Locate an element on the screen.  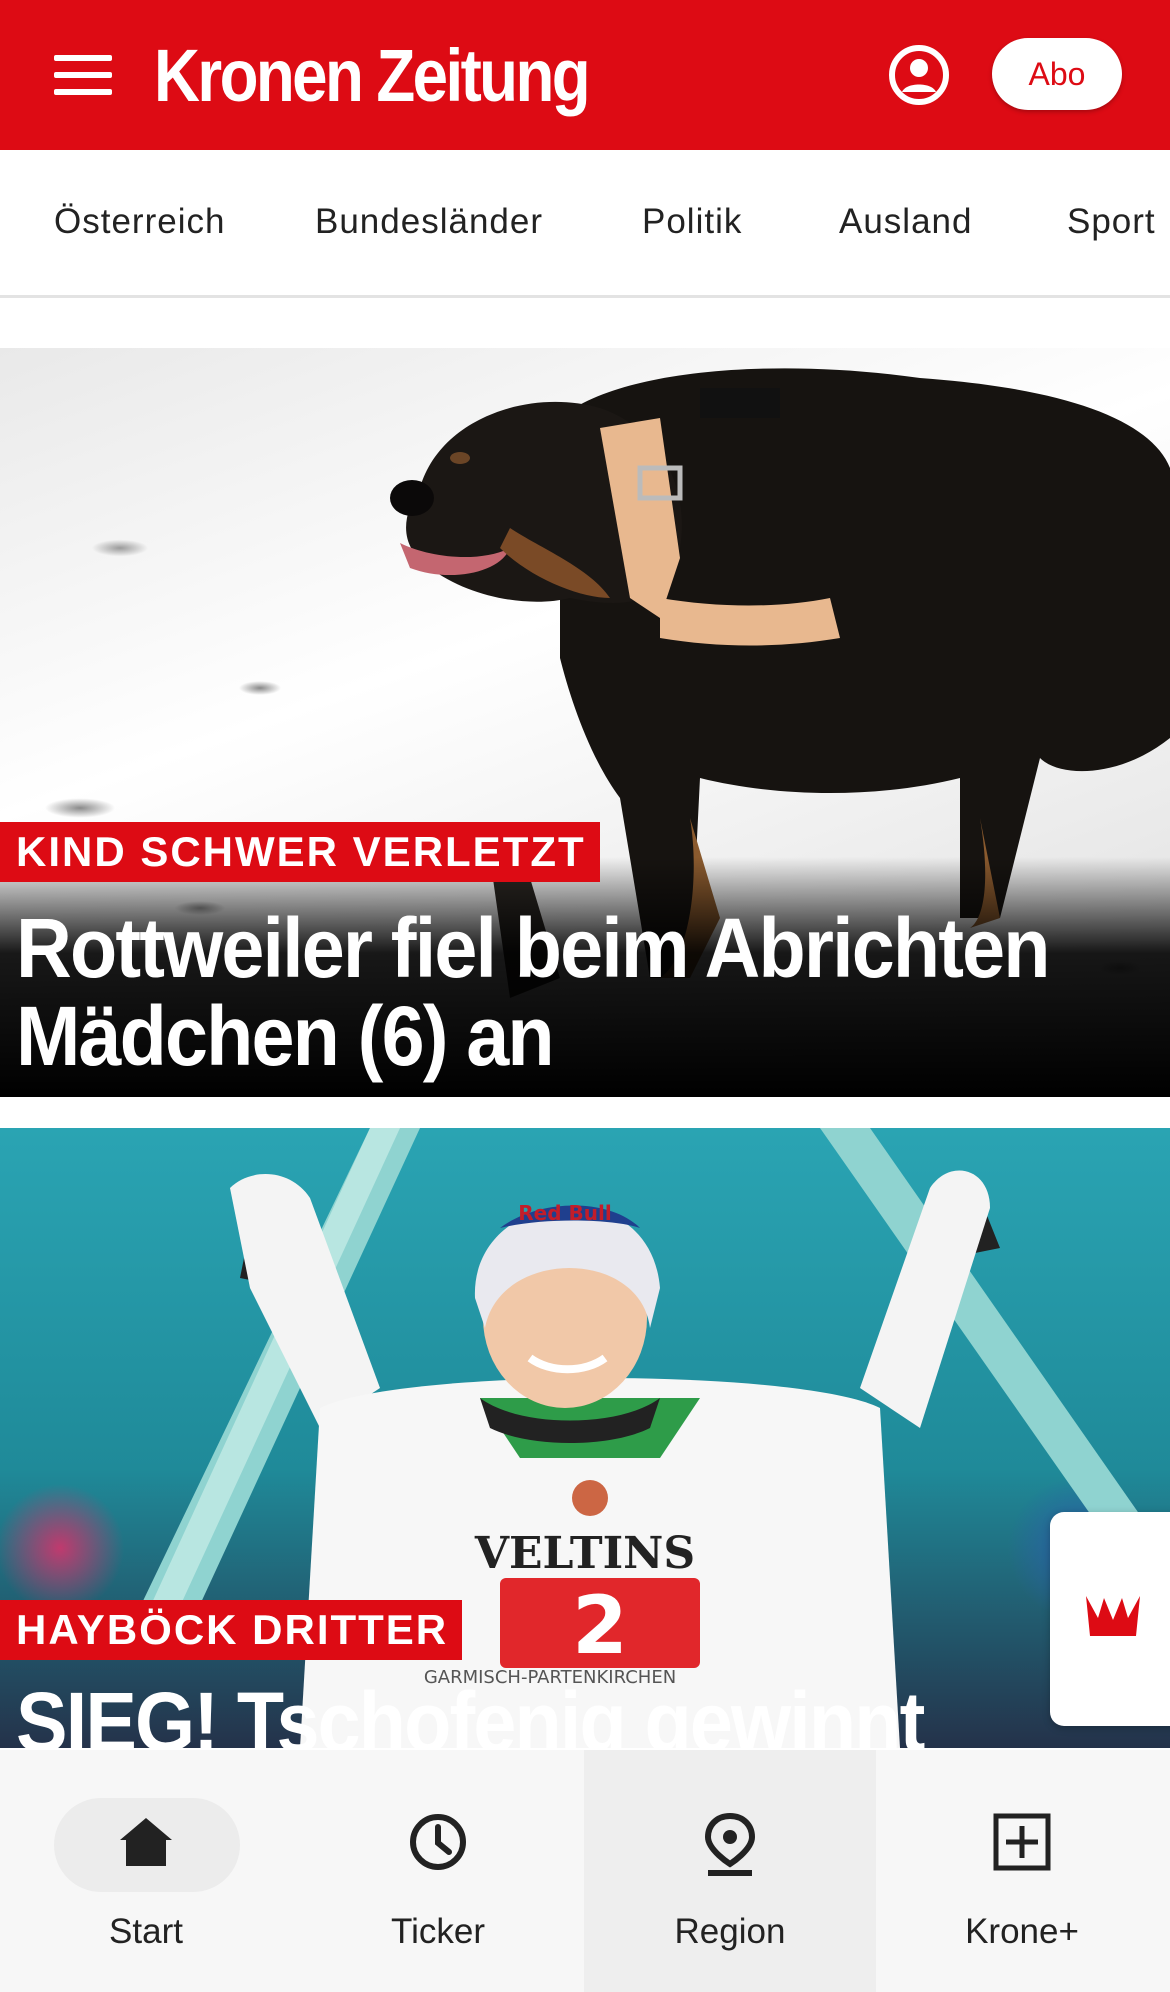
tab-region: Region is located at coordinates (730, 1871).